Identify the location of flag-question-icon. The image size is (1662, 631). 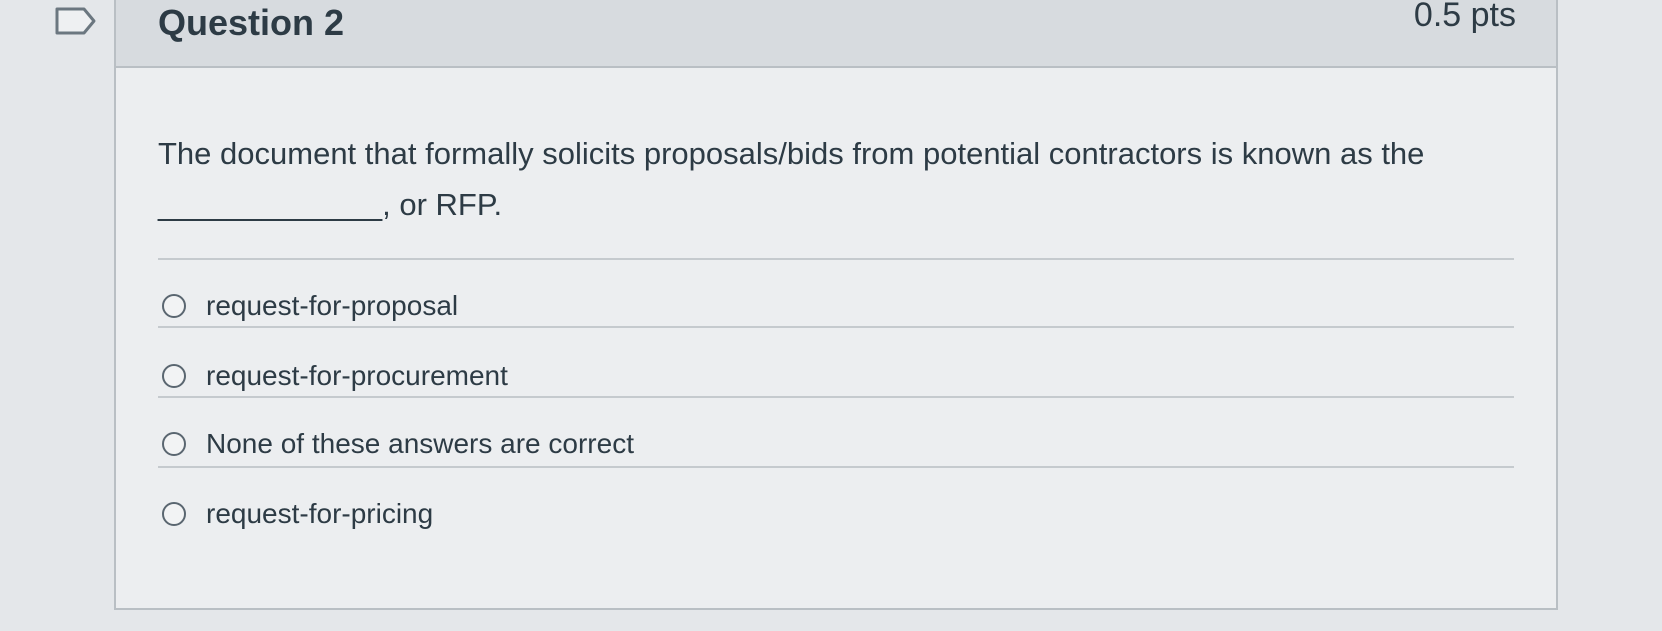
(76, 21).